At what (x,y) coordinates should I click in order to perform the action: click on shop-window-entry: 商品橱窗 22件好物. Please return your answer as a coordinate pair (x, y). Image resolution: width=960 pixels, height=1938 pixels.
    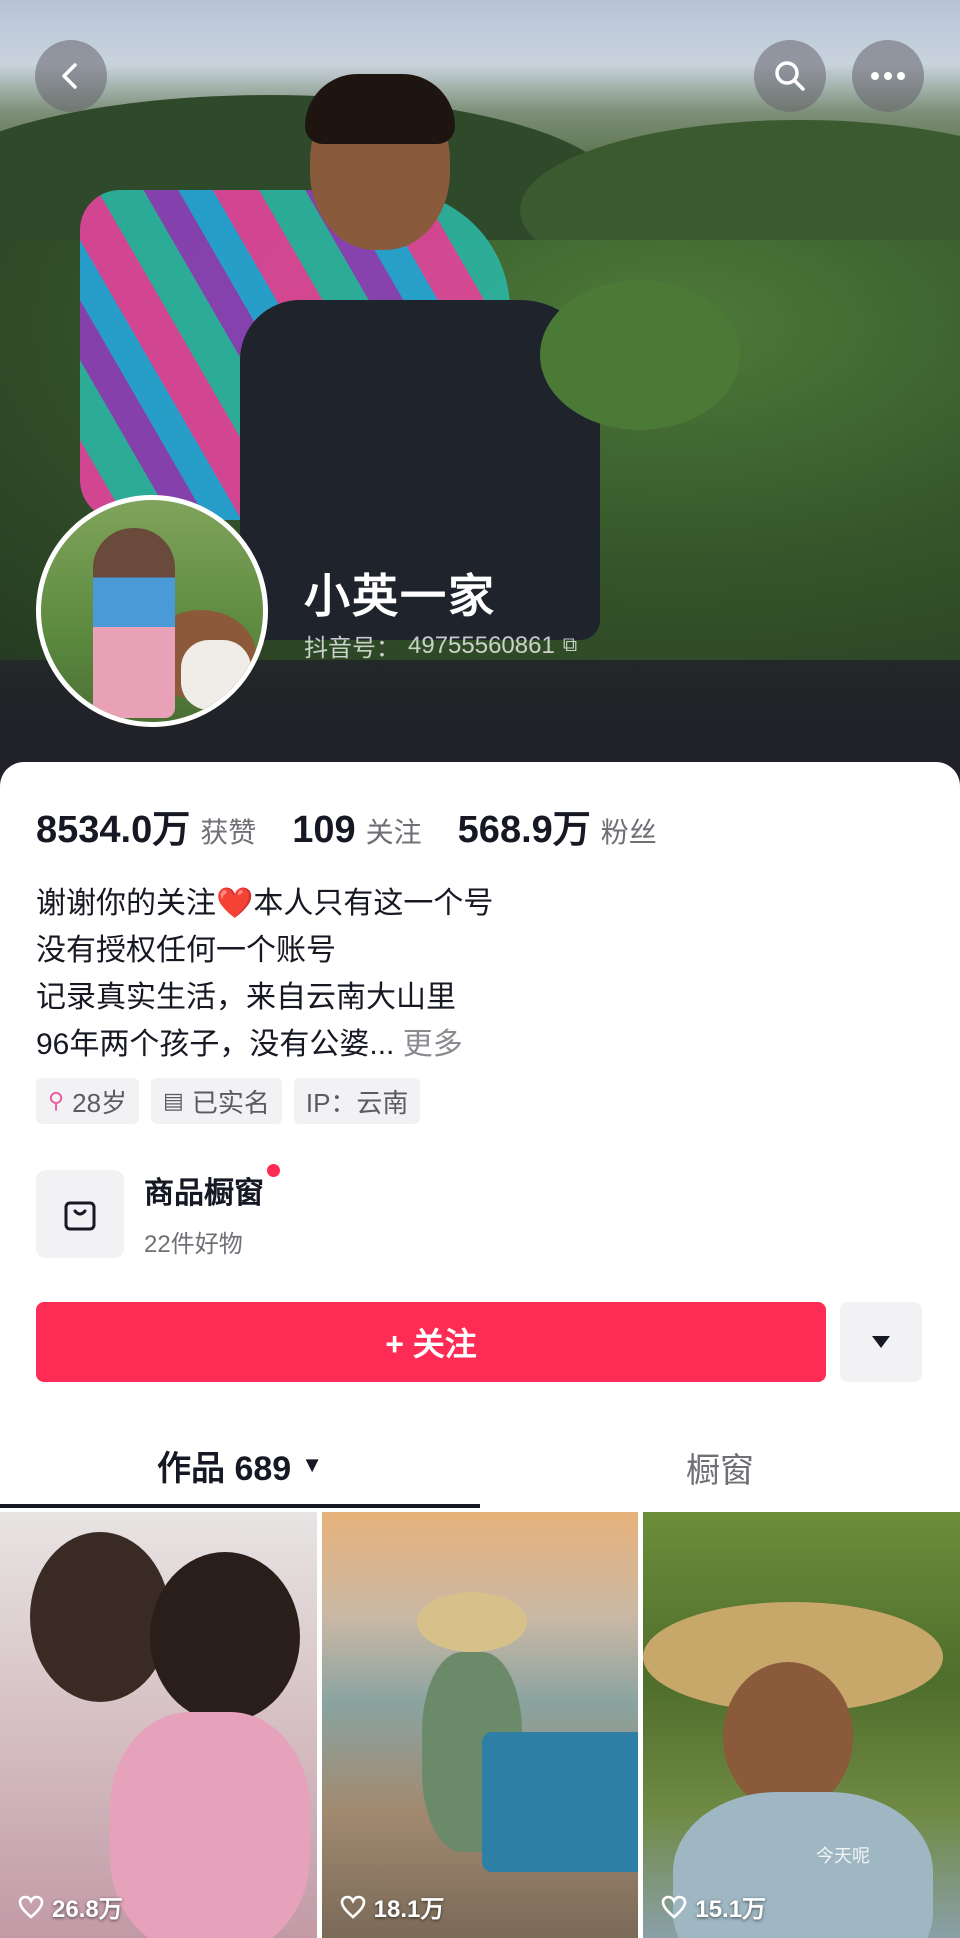
    Looking at the image, I should click on (158, 1211).